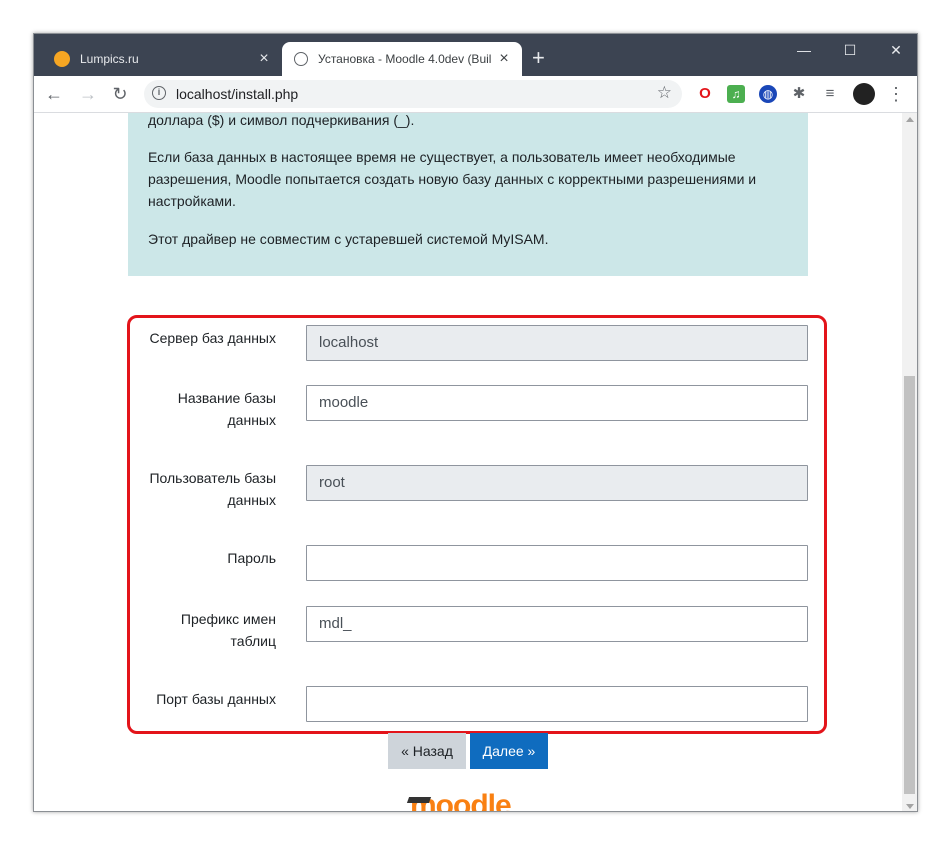  I want to click on vpn-globe-icon: ◍, so click(768, 94).